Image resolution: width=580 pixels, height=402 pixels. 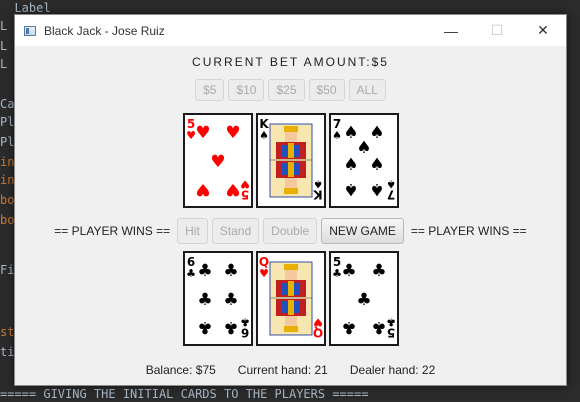 I want to click on ide-code-line: Ca, so click(x=7, y=104).